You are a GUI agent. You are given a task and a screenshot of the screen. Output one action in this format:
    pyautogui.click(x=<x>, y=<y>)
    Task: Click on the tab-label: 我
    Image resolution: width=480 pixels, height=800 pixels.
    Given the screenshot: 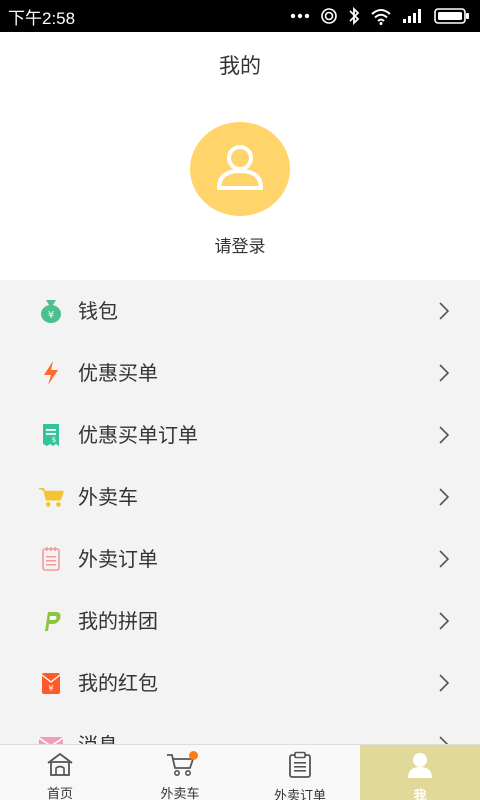 What is the action you would take?
    pyautogui.click(x=420, y=794)
    